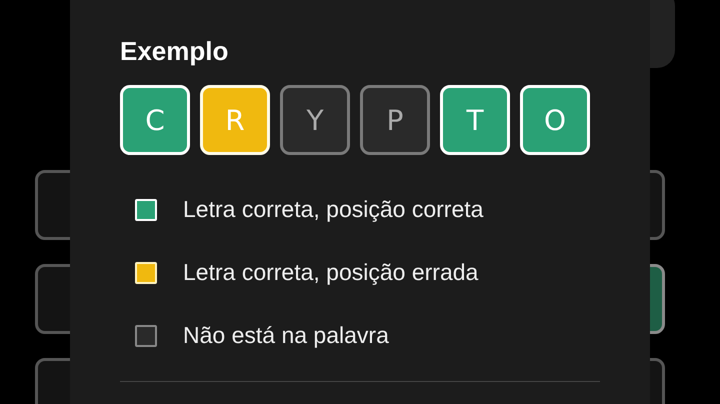 The image size is (720, 404). I want to click on letter-tile: R, so click(235, 120).